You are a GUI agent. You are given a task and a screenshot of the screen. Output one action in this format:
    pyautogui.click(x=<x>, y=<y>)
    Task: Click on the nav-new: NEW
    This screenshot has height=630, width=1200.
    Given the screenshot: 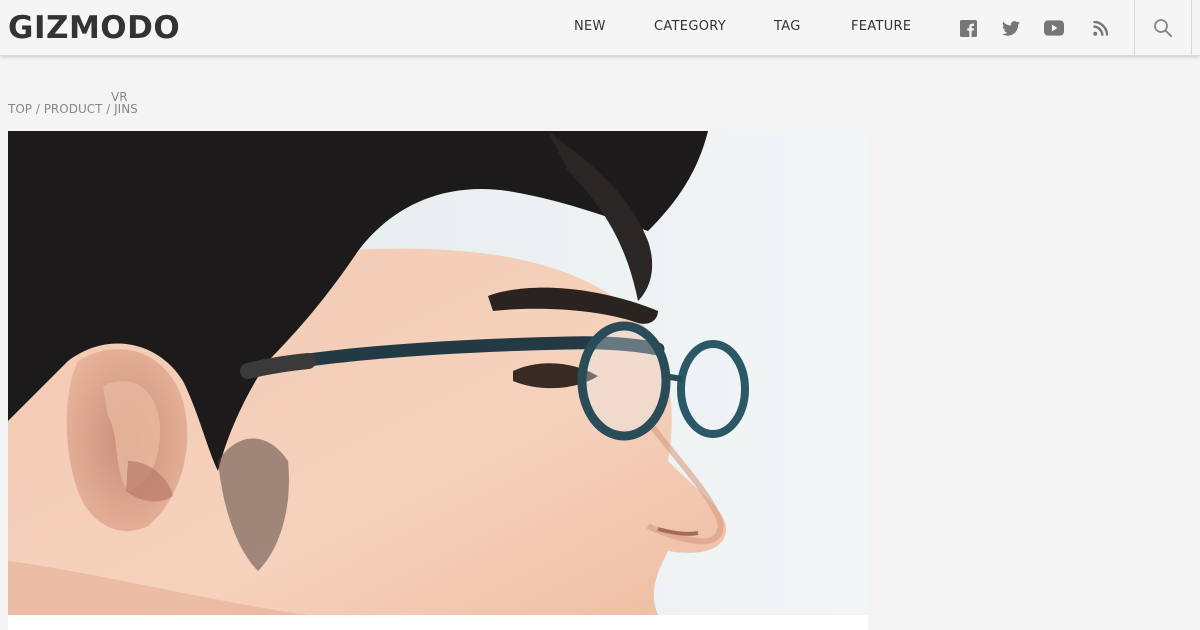 What is the action you would take?
    pyautogui.click(x=590, y=27)
    